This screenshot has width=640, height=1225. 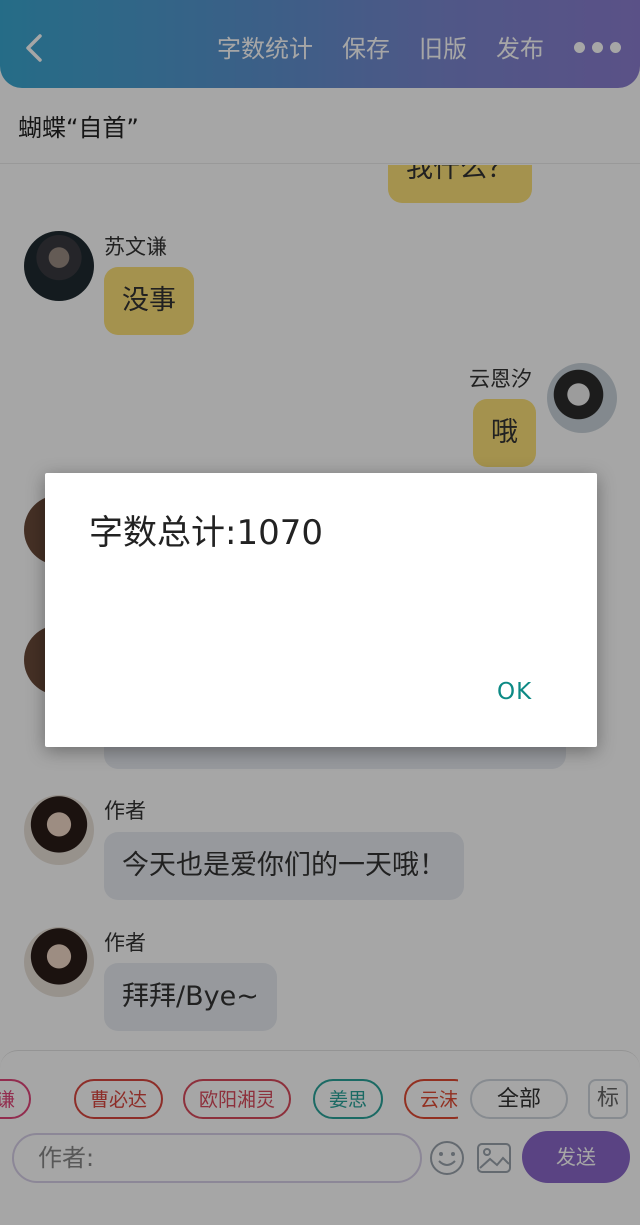 I want to click on dialog-message: 字数总计:1070, so click(x=206, y=533).